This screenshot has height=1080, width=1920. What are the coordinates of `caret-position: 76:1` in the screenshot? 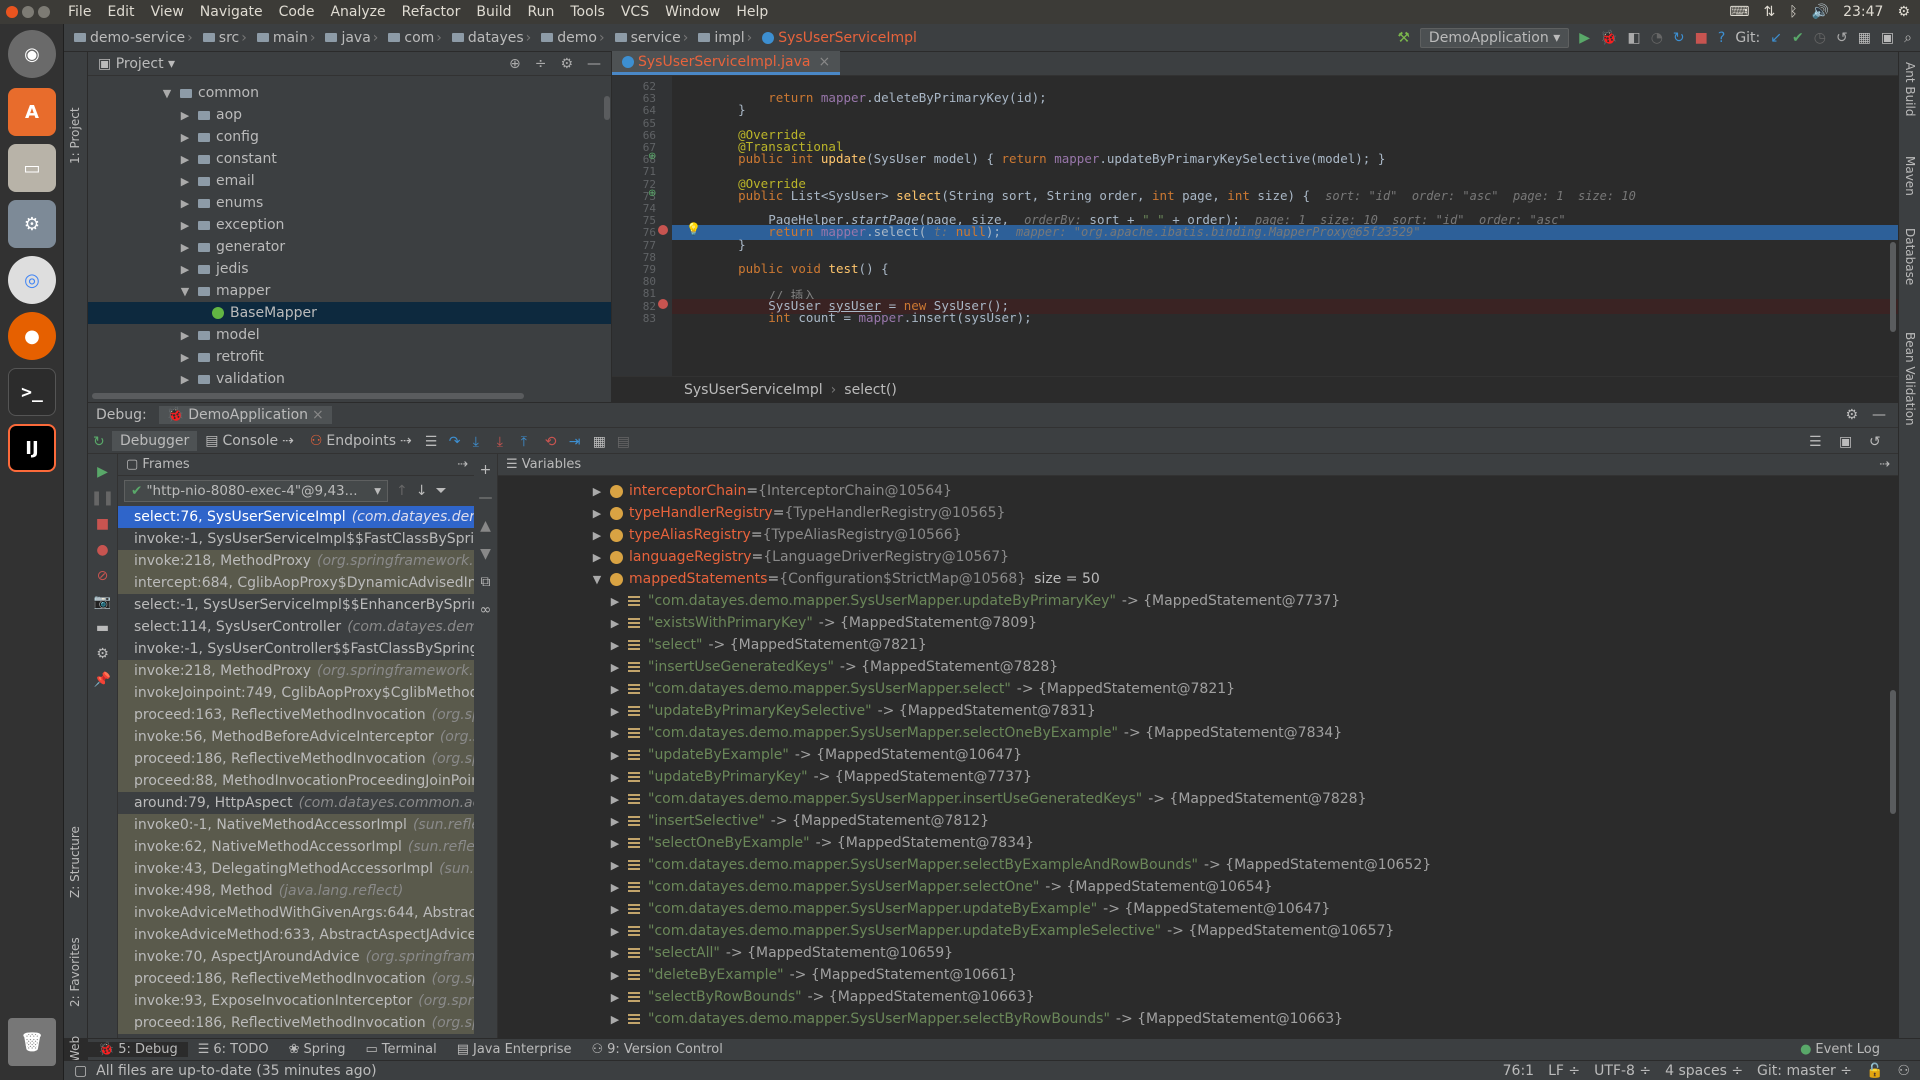 It's located at (1518, 1071).